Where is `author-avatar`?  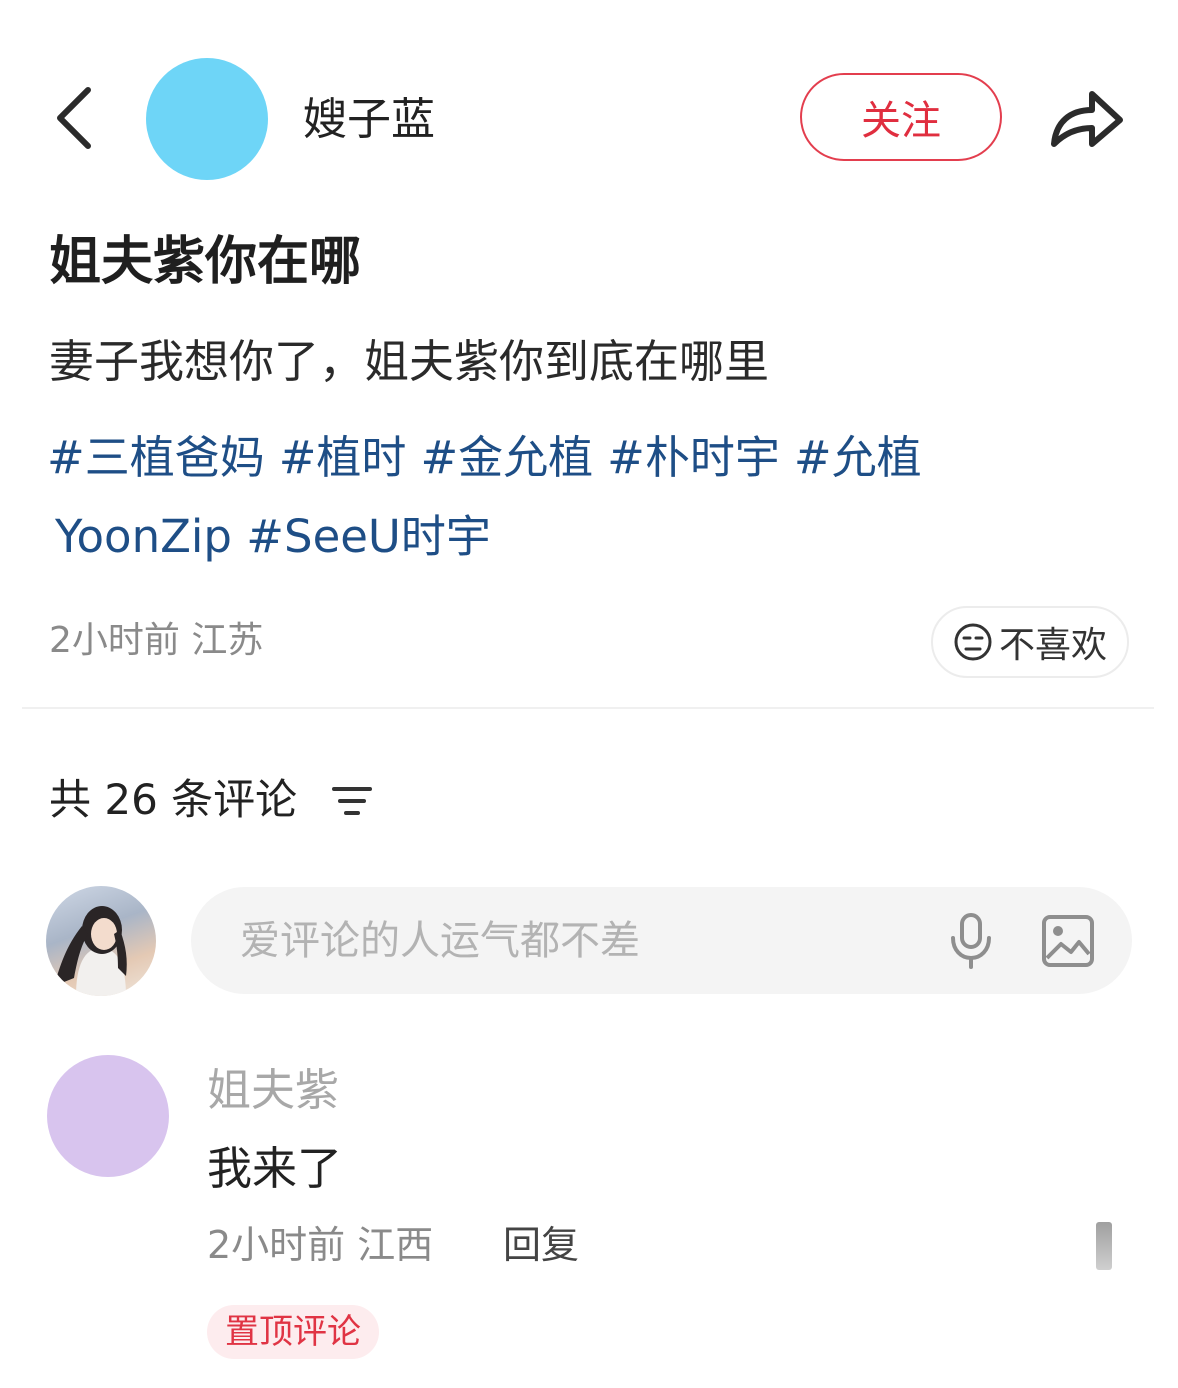
author-avatar is located at coordinates (207, 119).